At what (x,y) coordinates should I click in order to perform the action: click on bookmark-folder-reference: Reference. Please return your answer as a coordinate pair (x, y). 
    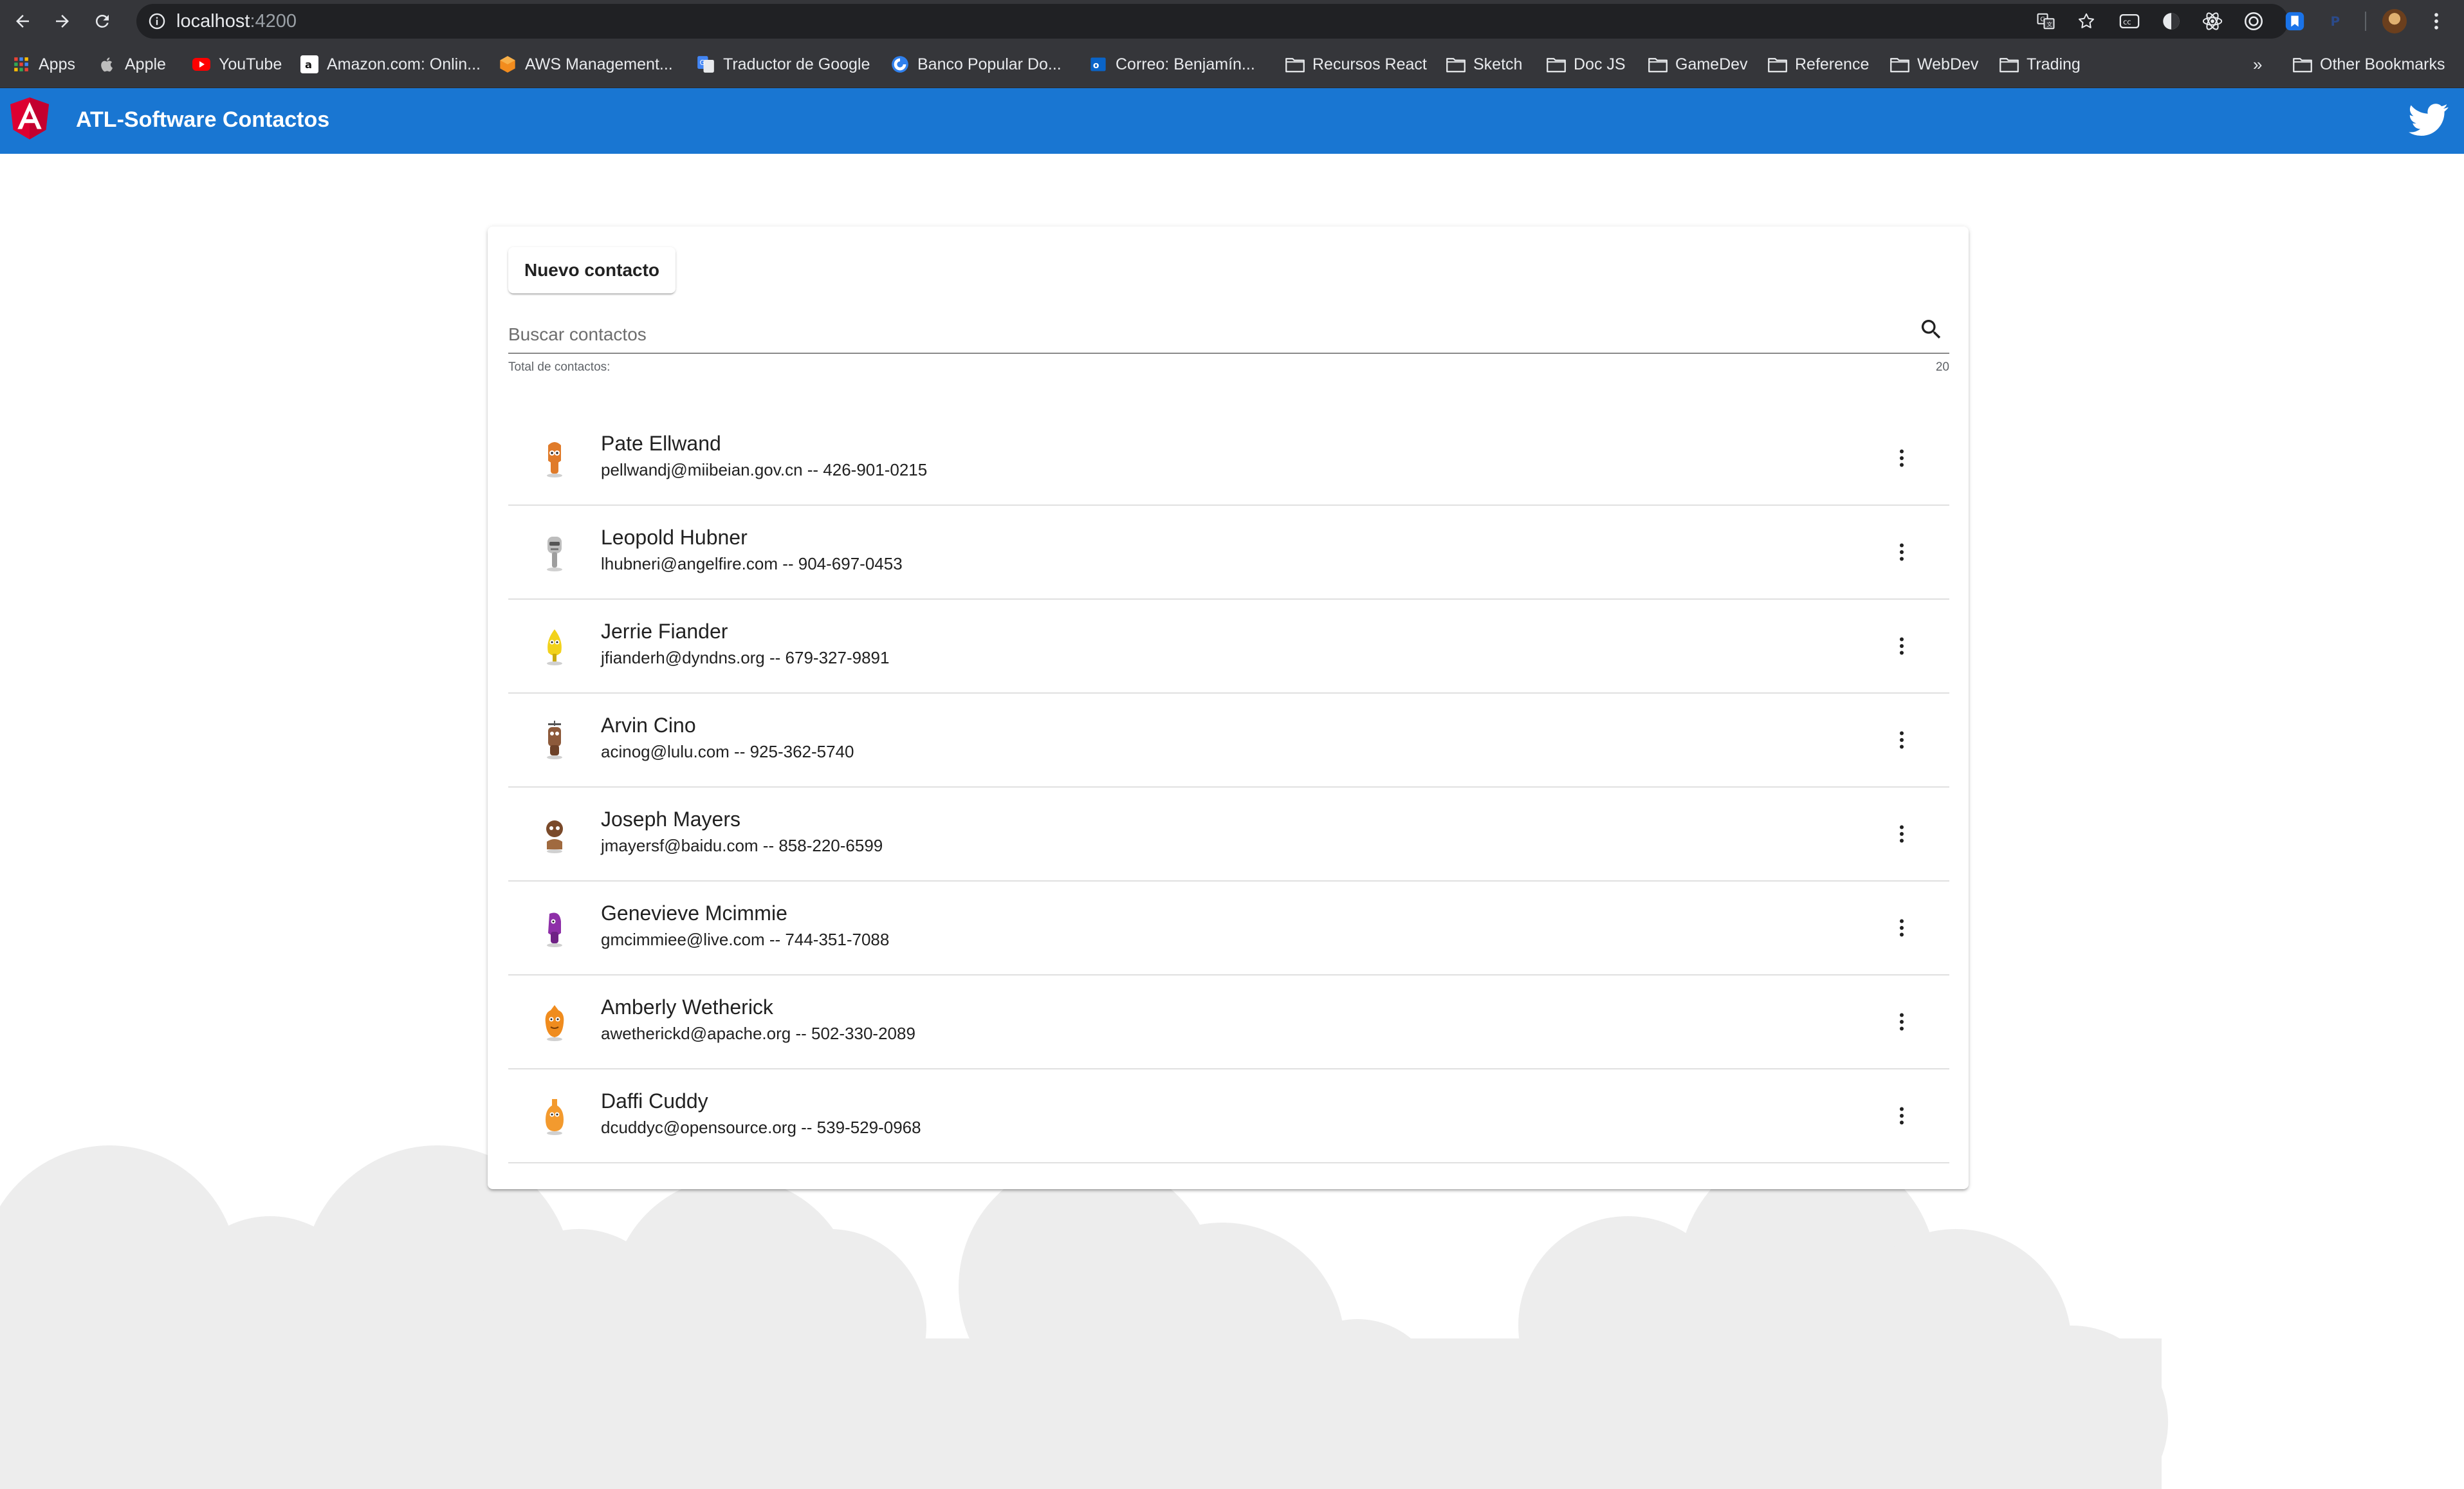
    Looking at the image, I should click on (1818, 64).